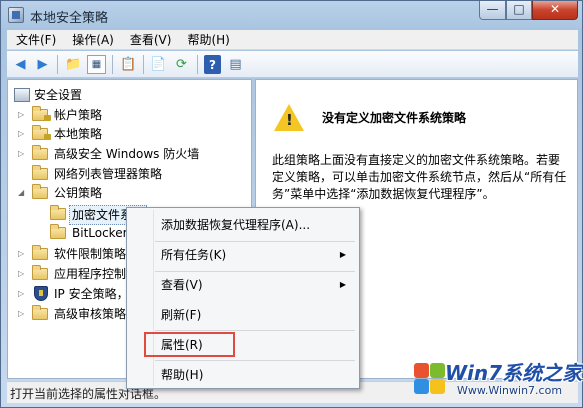  I want to click on windows-logo-icon, so click(429, 378).